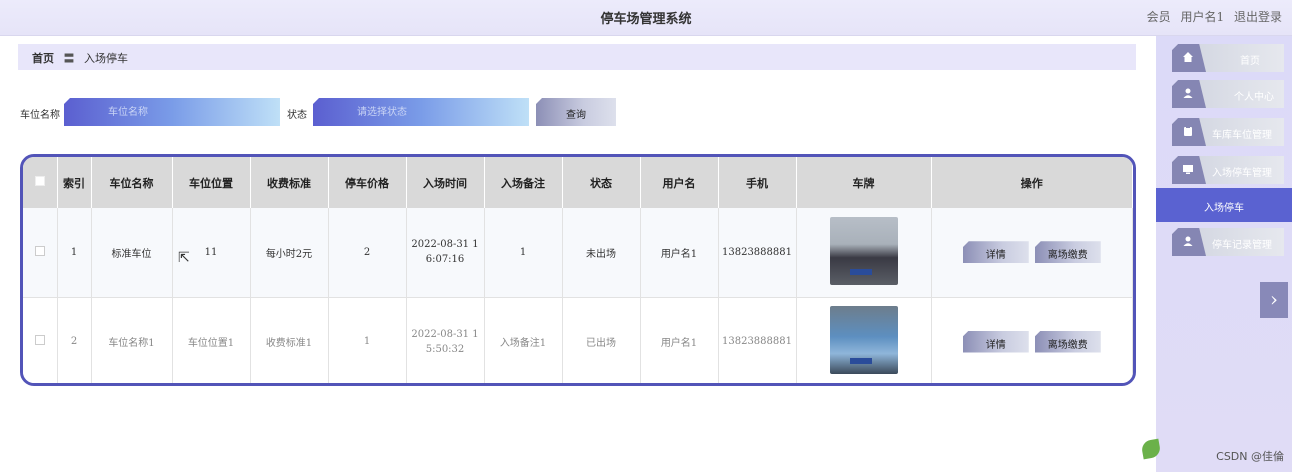 The height and width of the screenshot is (472, 1292). Describe the element at coordinates (1274, 300) in the screenshot. I see `chevron-right-icon: ›` at that location.